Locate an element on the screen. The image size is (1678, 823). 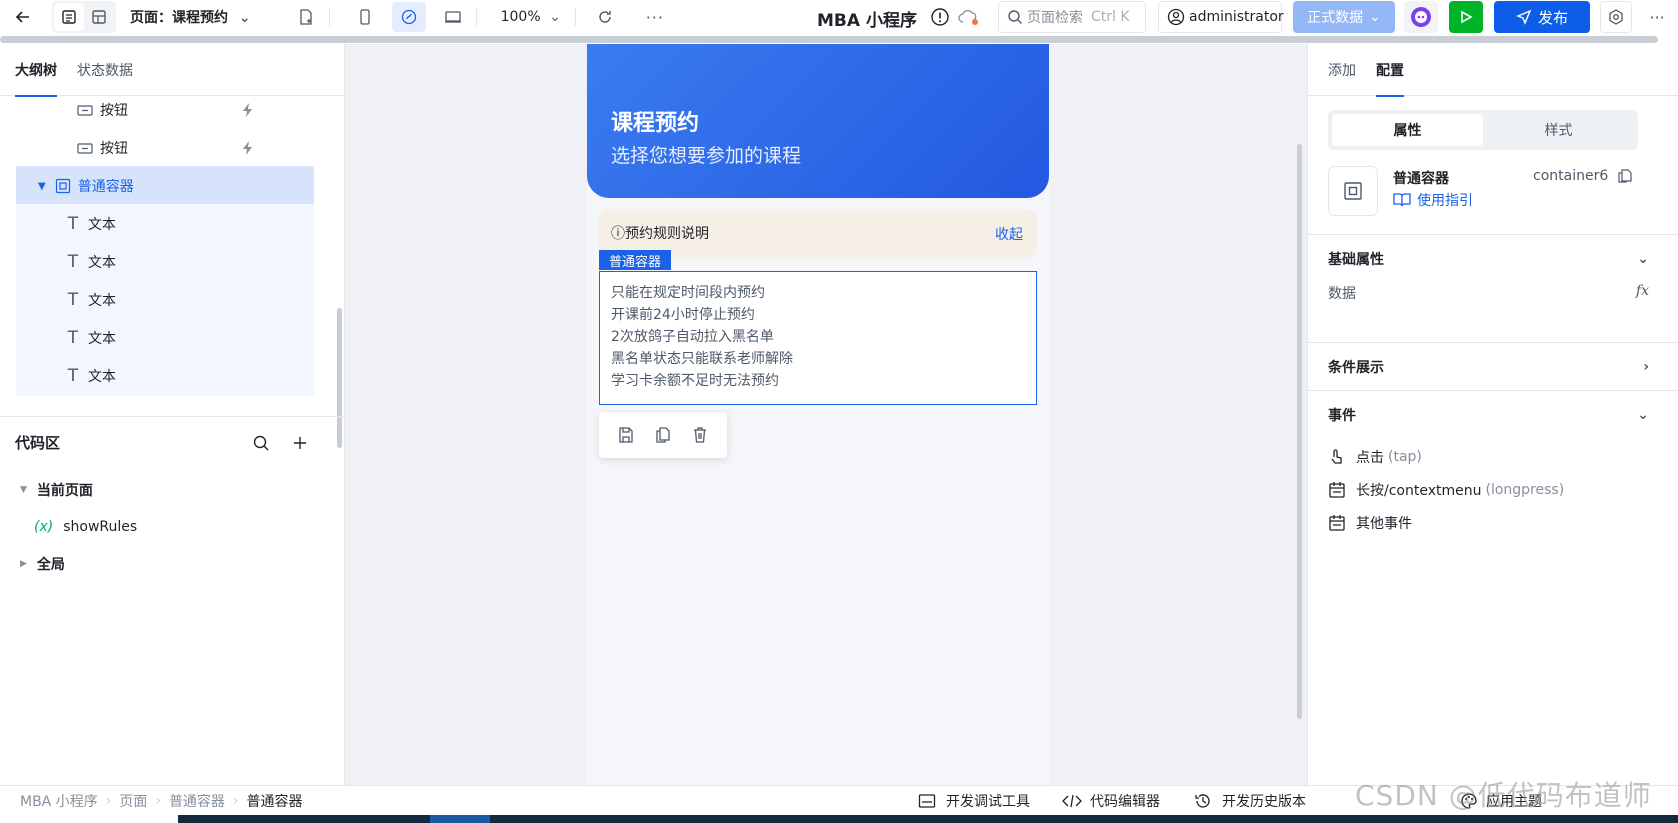
outline-tree: 按钮 按钮 ▼ 普通容器 T 文本 T 文本 T 文本 T 文本 T 文本 is located at coordinates (165, 257).